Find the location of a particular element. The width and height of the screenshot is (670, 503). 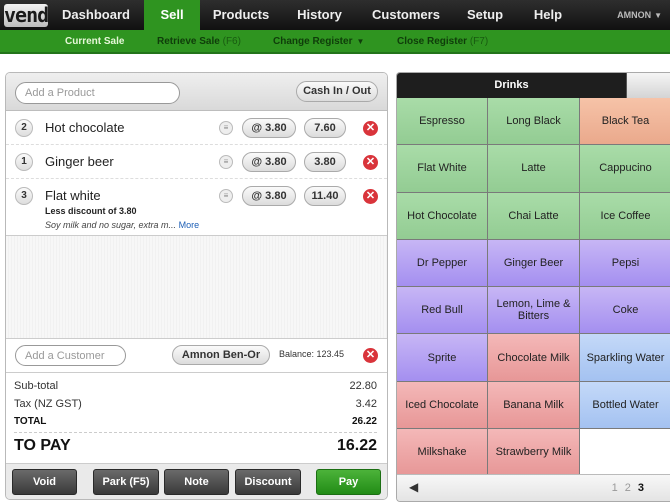

product-tile: Coke is located at coordinates (625, 311).